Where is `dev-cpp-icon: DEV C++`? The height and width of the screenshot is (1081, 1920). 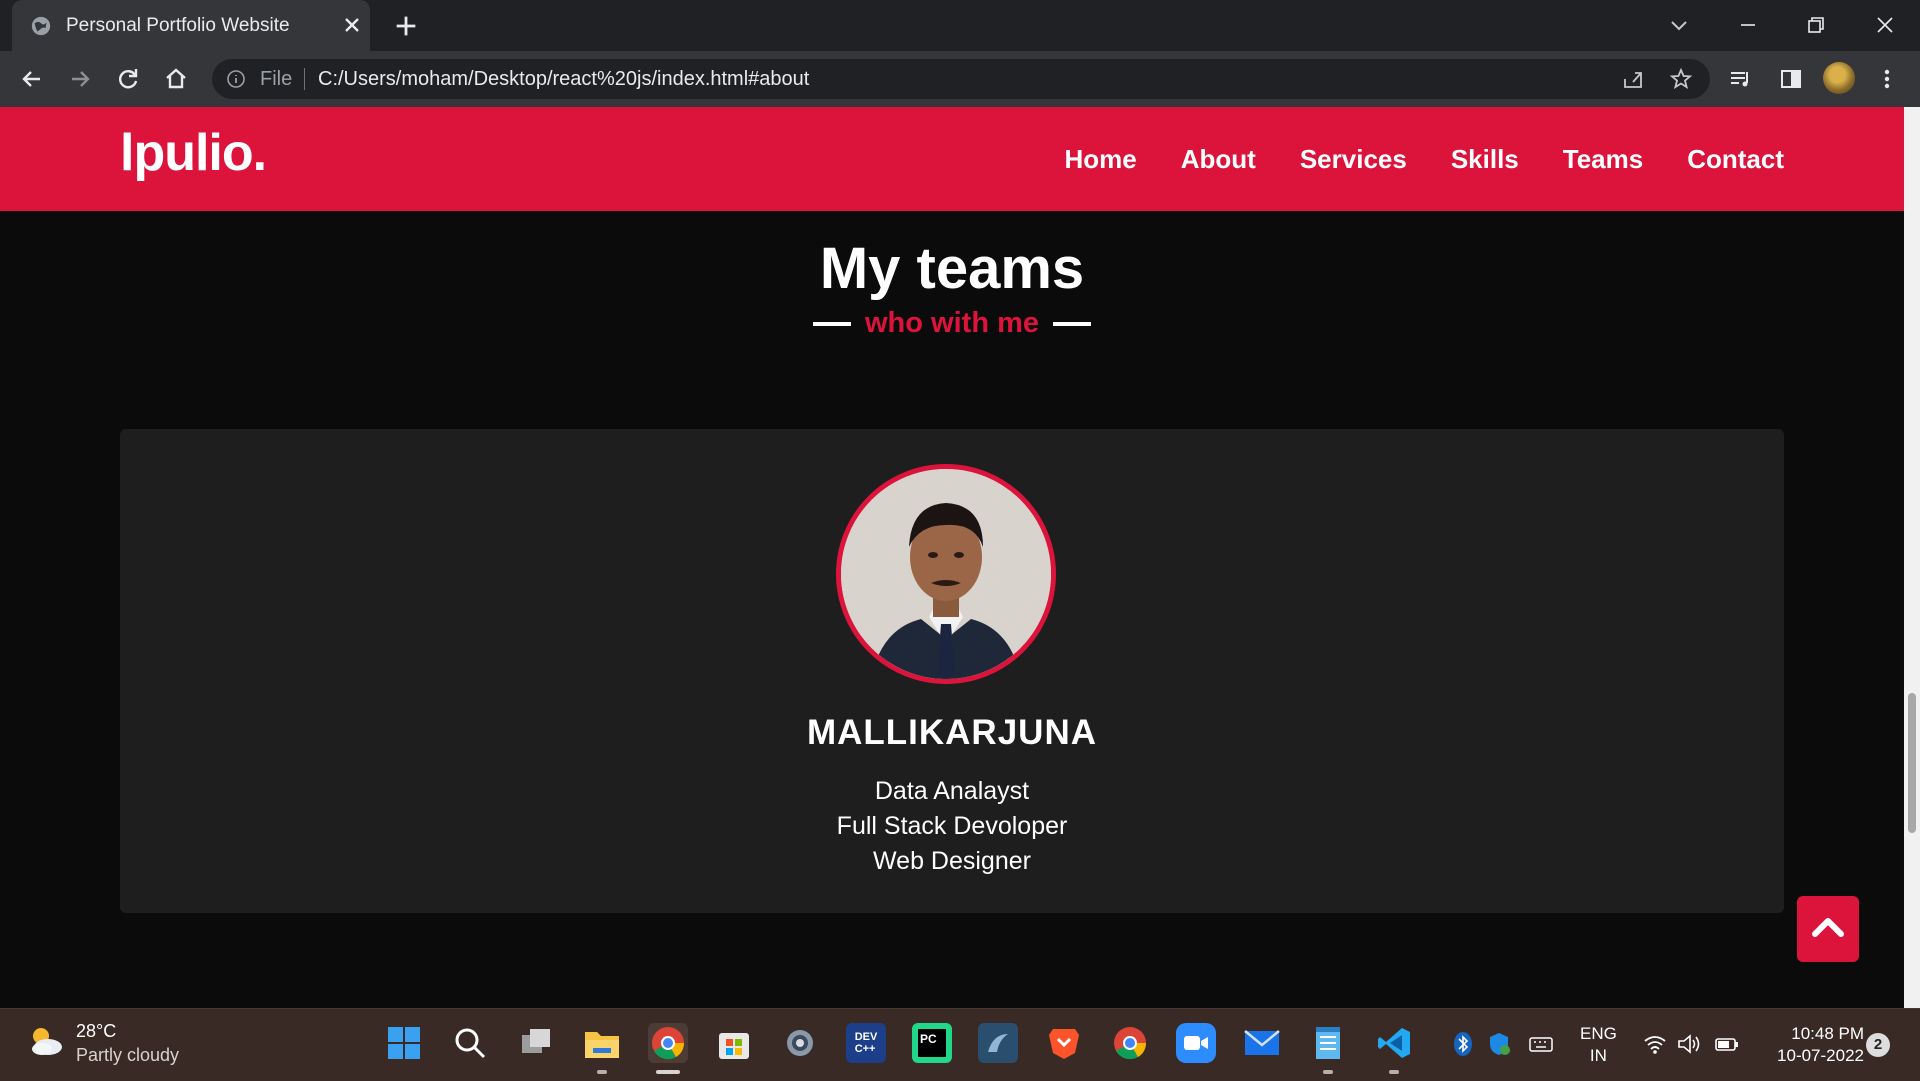
dev-cpp-icon: DEV C++ is located at coordinates (866, 1043).